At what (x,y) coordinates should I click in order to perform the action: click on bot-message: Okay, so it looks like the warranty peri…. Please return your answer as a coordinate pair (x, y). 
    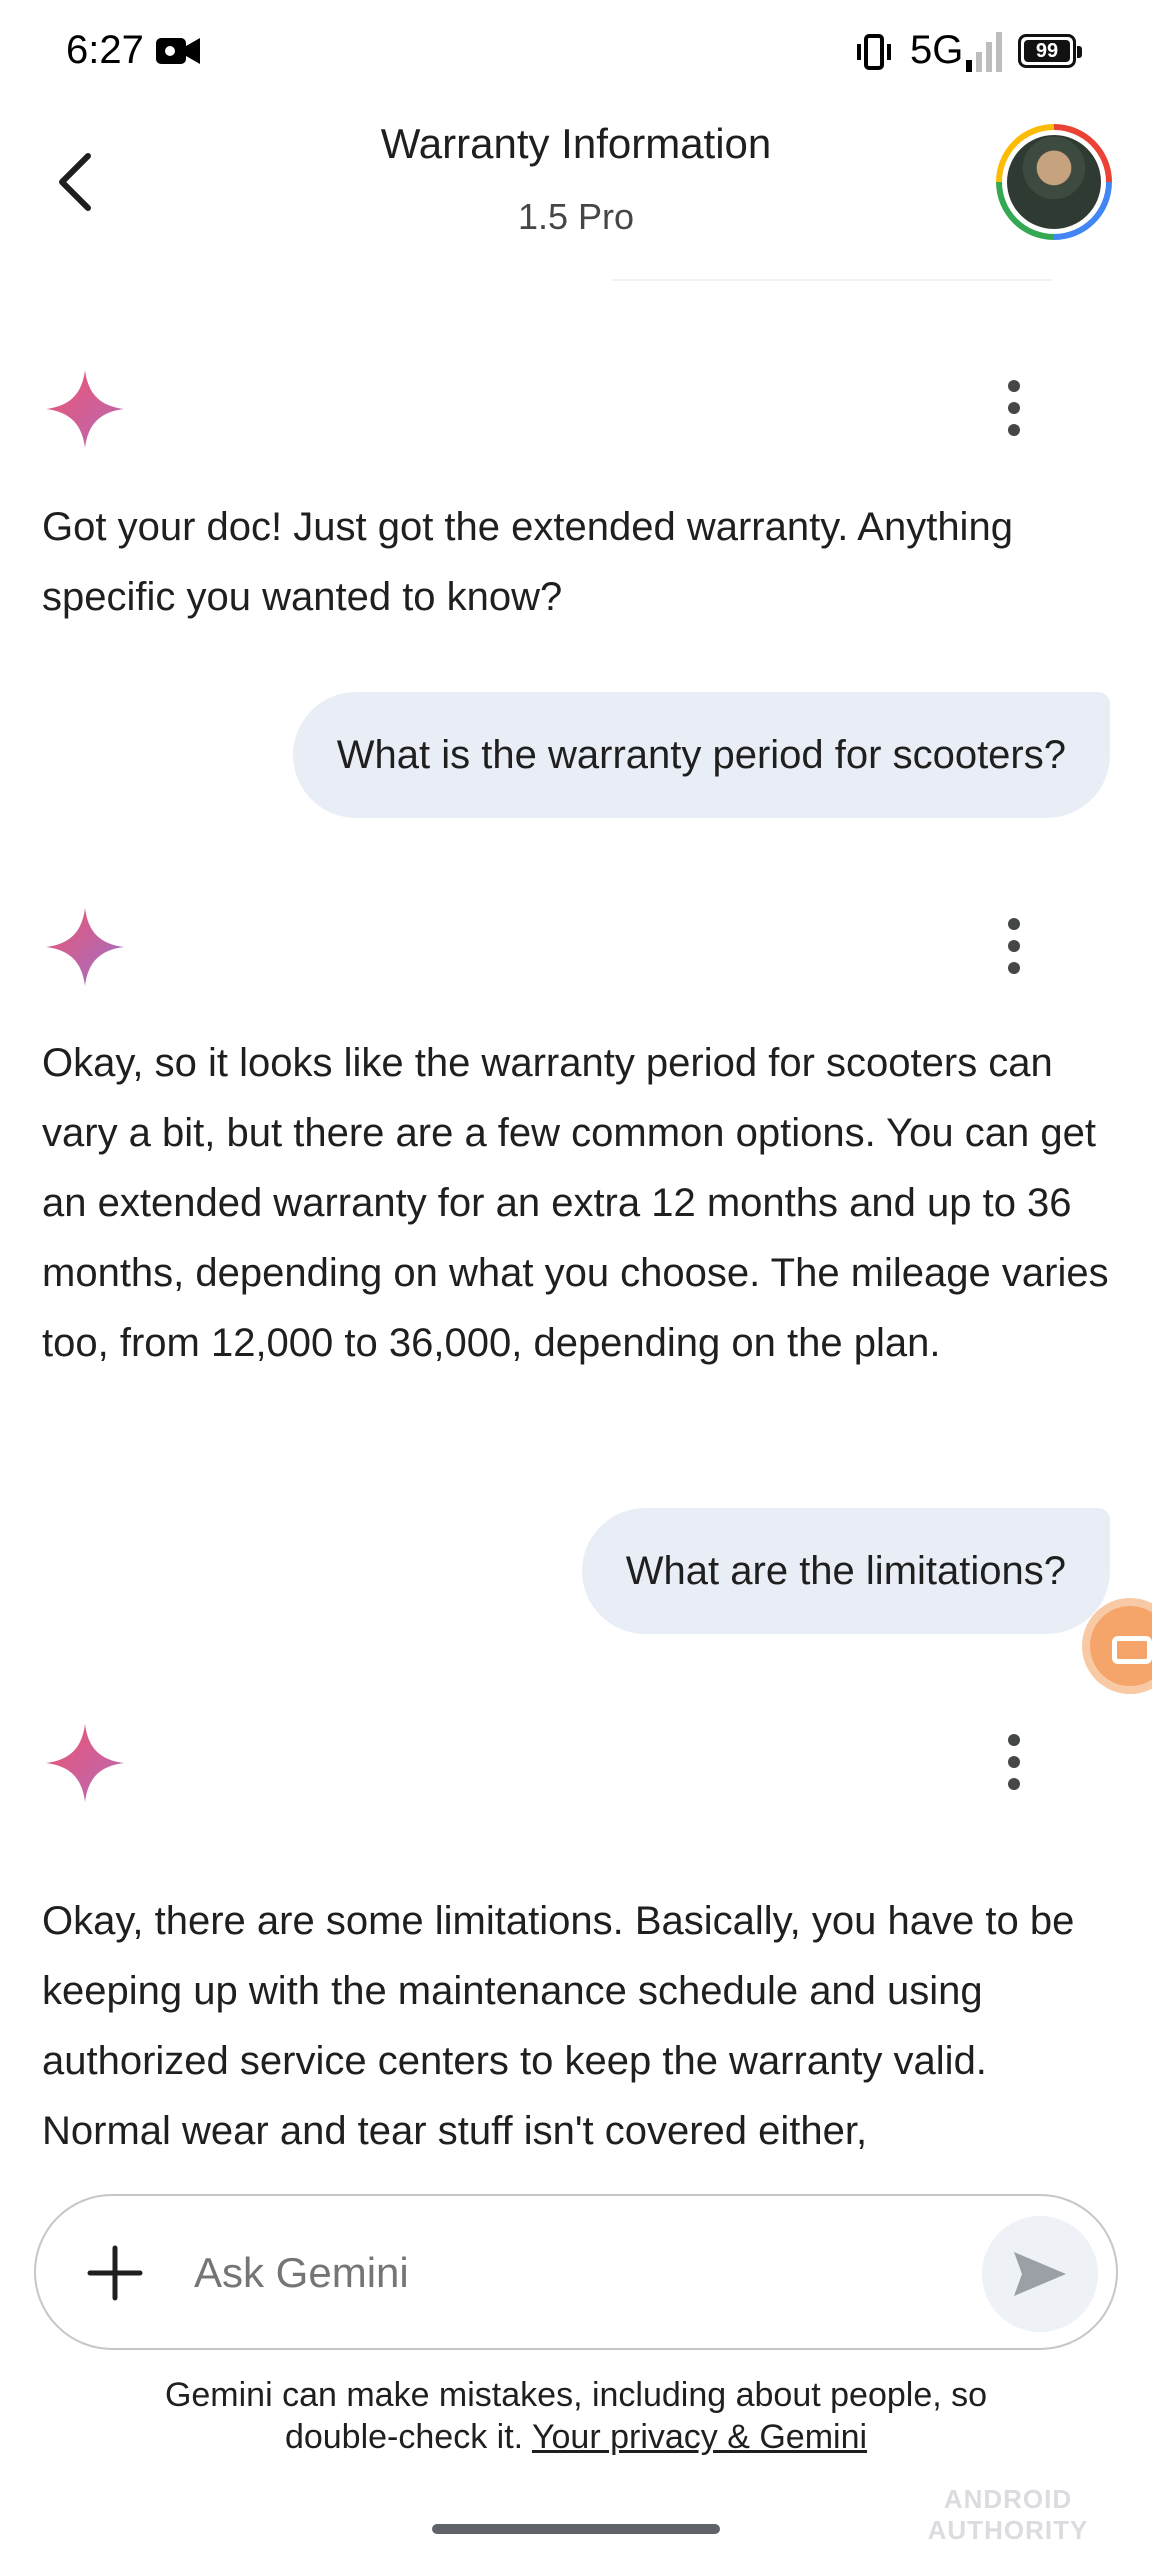
    Looking at the image, I should click on (575, 1203).